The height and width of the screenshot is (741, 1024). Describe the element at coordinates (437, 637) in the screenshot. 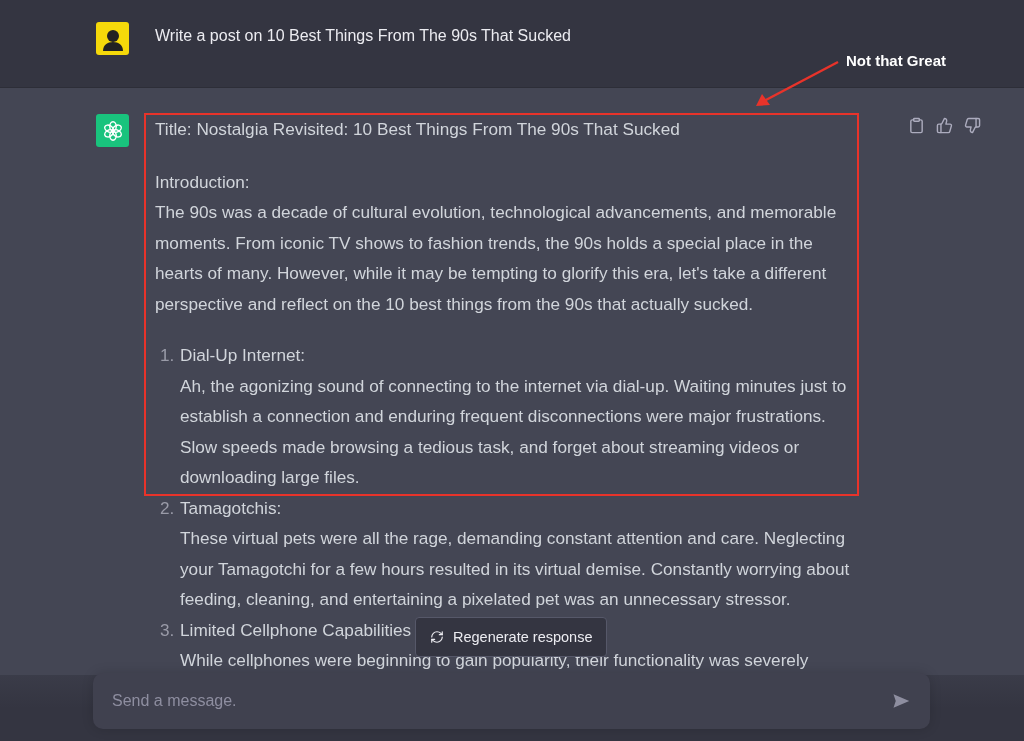

I see `refresh-icon` at that location.